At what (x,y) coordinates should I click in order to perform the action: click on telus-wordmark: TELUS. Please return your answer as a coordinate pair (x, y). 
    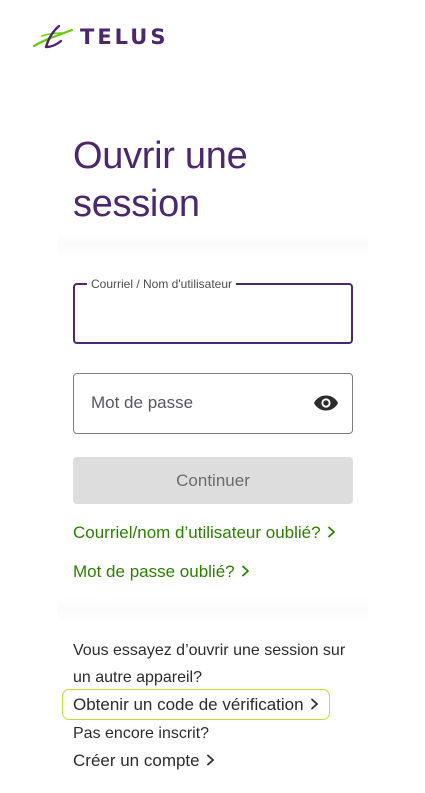
    Looking at the image, I should click on (124, 36).